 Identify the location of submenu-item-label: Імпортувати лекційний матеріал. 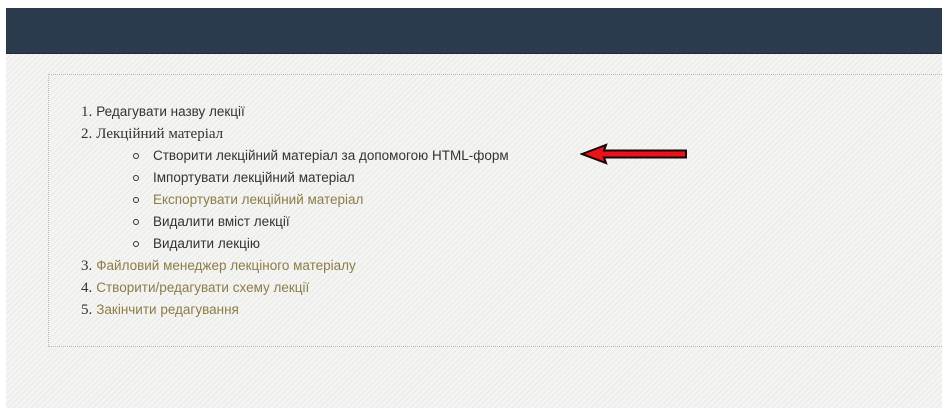
(254, 177).